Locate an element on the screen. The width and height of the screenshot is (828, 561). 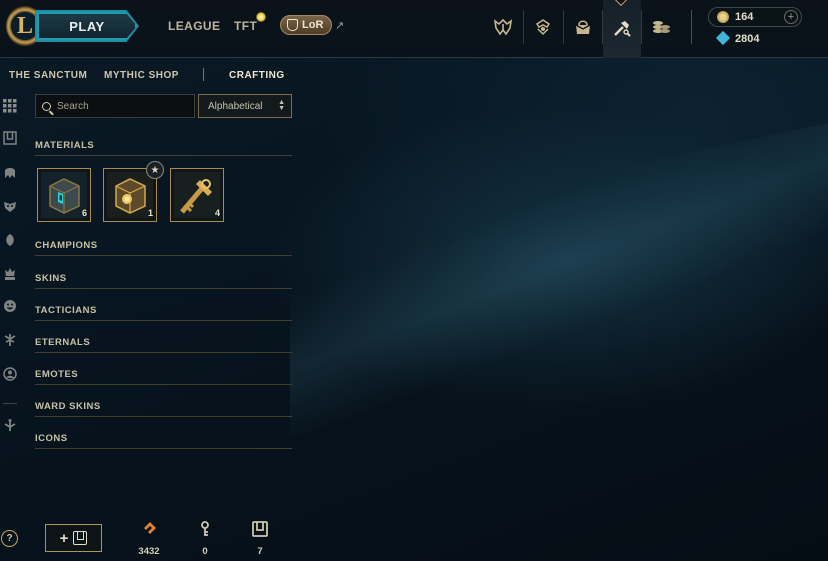
masterwork-chest-icon is located at coordinates (130, 195).